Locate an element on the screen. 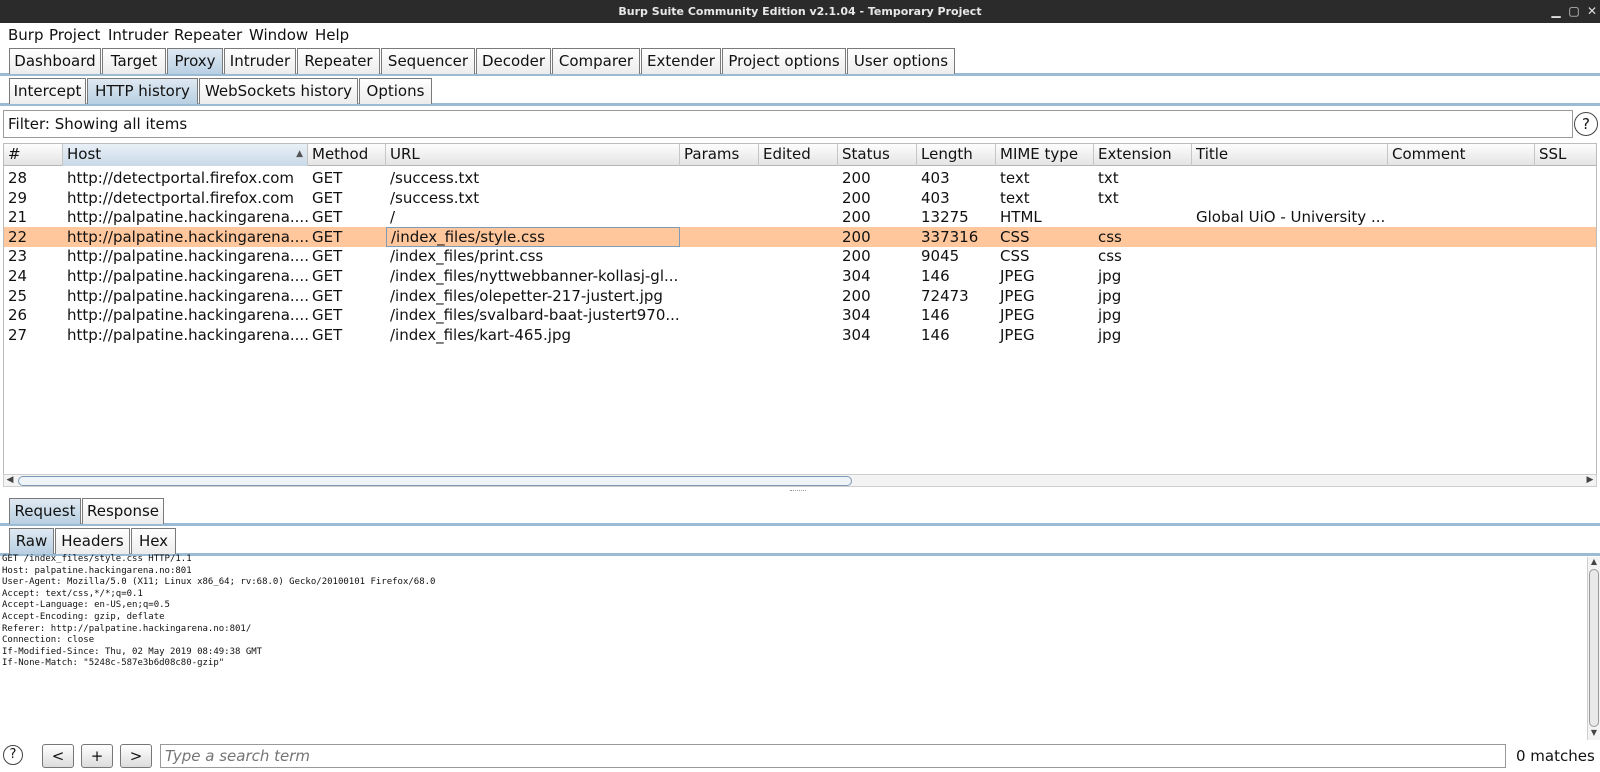 The height and width of the screenshot is (772, 1600). scroll-up-icon: ▲ is located at coordinates (1594, 561).